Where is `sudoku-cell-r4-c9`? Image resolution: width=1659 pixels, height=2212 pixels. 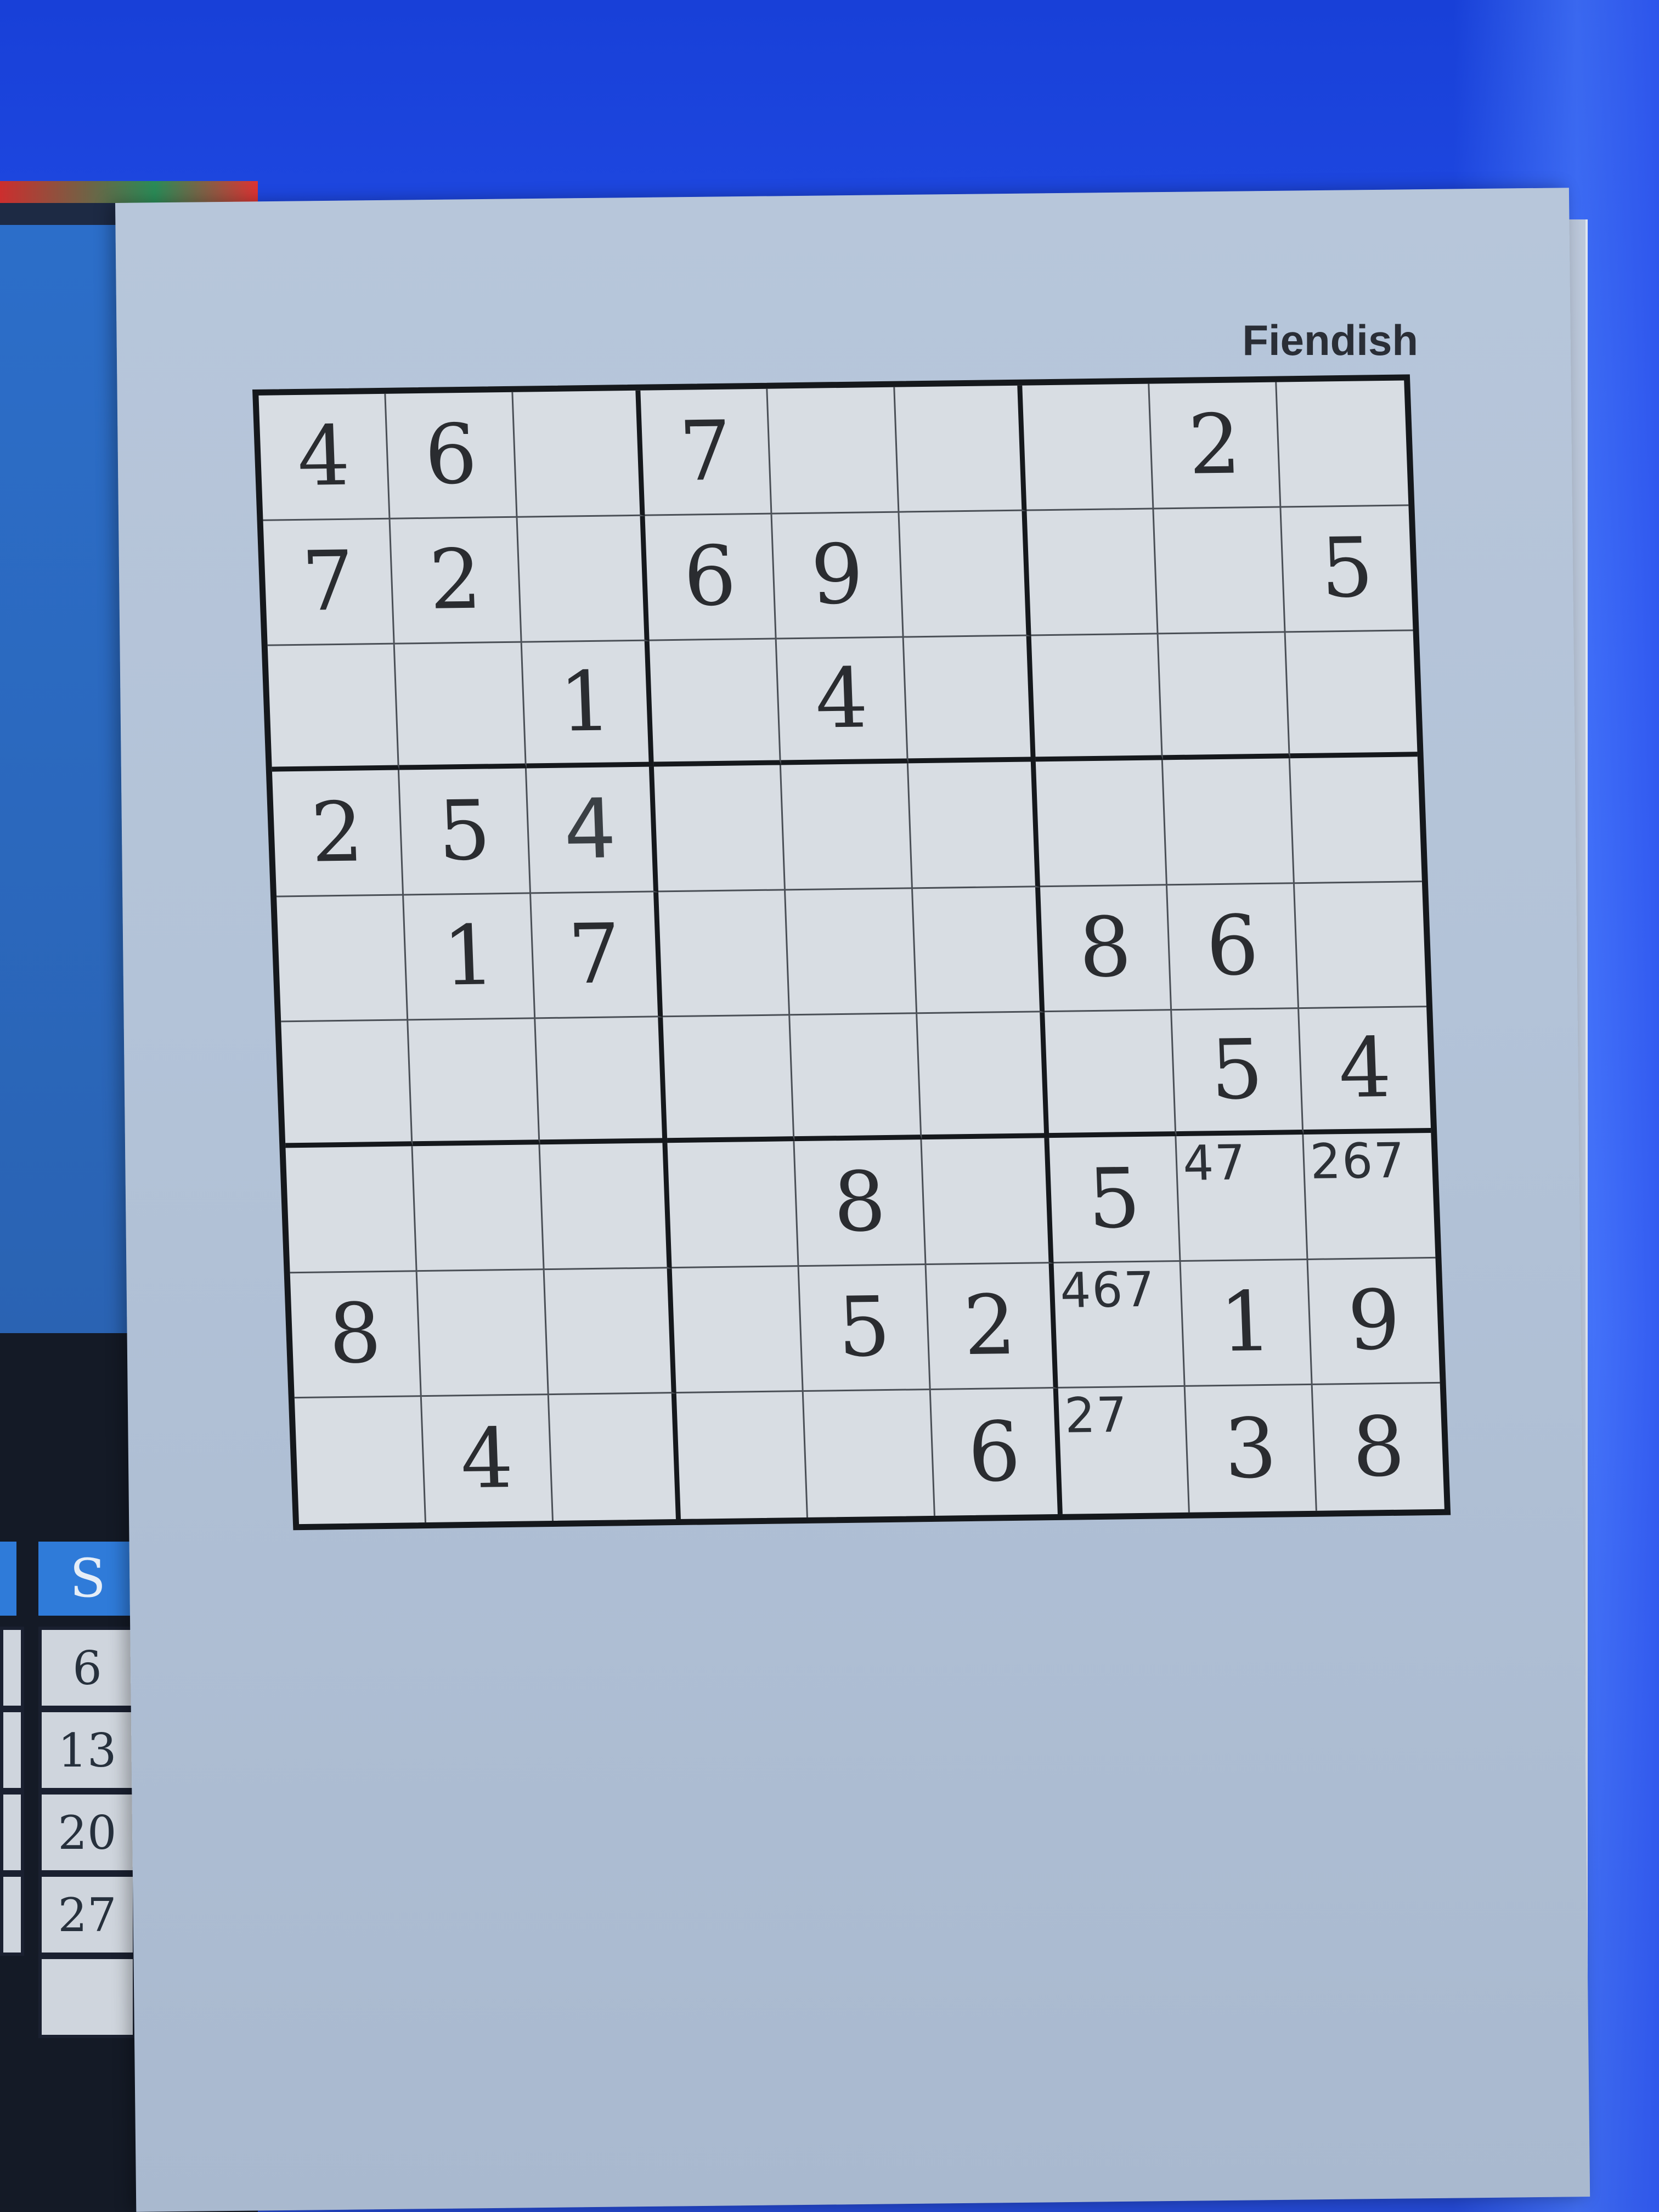
sudoku-cell-r4-c9 is located at coordinates (1356, 821).